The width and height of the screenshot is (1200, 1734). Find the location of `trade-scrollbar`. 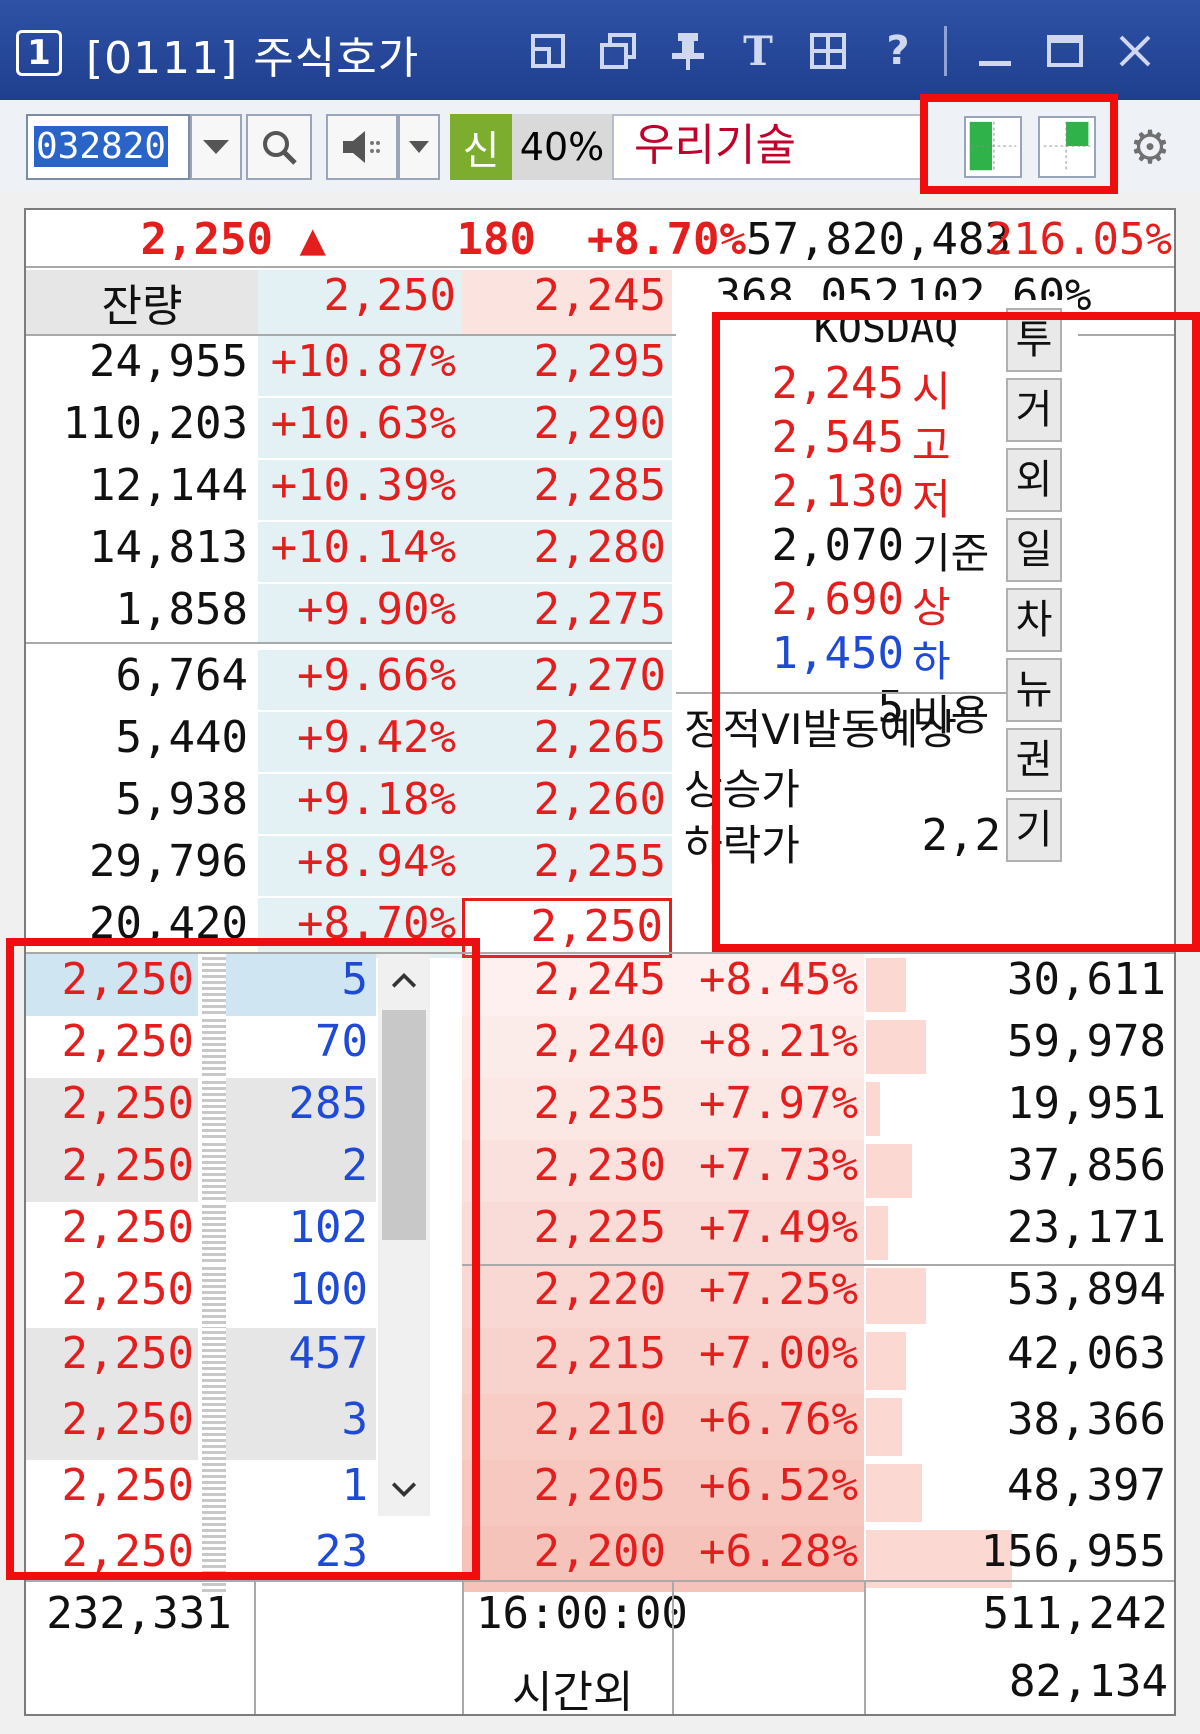

trade-scrollbar is located at coordinates (404, 1235).